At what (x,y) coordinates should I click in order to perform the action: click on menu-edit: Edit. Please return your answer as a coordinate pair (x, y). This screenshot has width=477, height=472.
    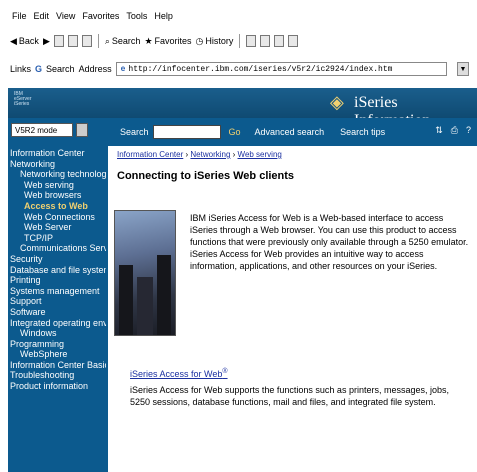
    Looking at the image, I should click on (42, 16).